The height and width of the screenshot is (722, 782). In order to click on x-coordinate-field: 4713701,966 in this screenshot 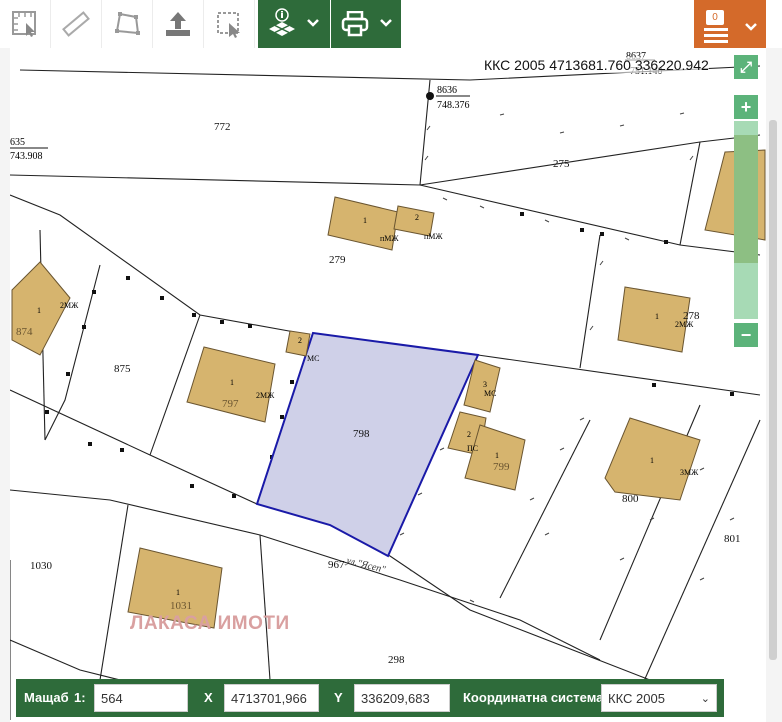, I will do `click(271, 698)`.